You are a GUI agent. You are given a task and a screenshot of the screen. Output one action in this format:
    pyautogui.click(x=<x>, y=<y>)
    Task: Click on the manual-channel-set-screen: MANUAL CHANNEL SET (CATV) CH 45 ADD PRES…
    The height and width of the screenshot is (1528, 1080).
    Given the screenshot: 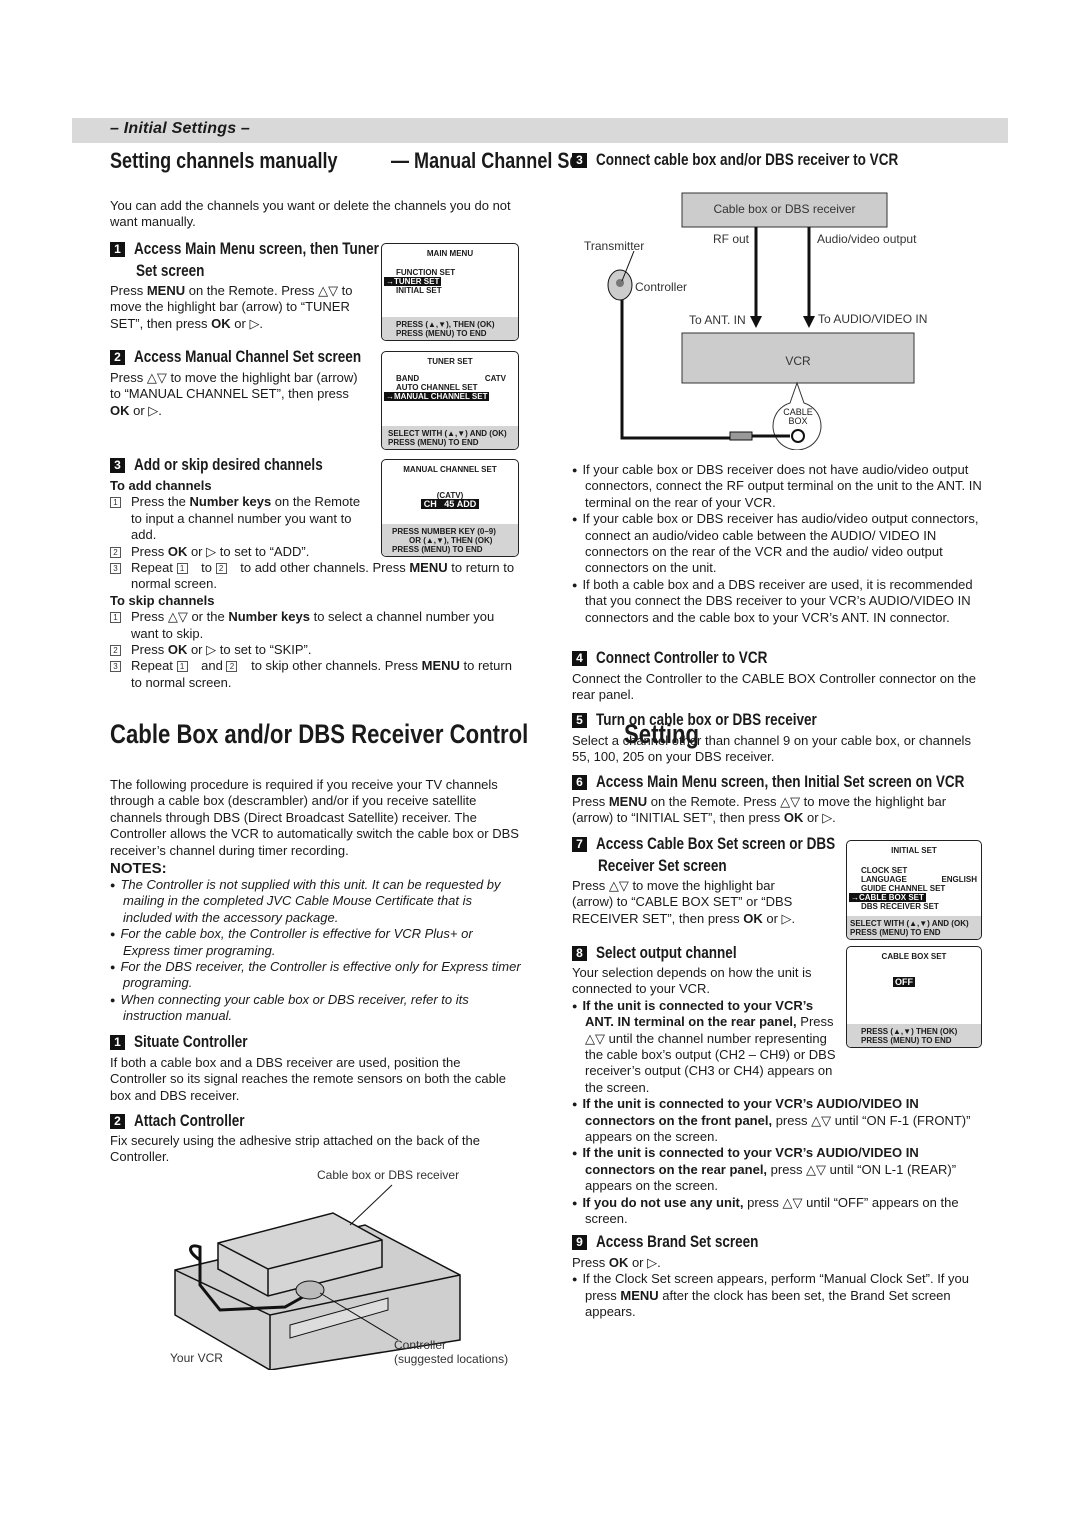 What is the action you would take?
    pyautogui.click(x=450, y=508)
    